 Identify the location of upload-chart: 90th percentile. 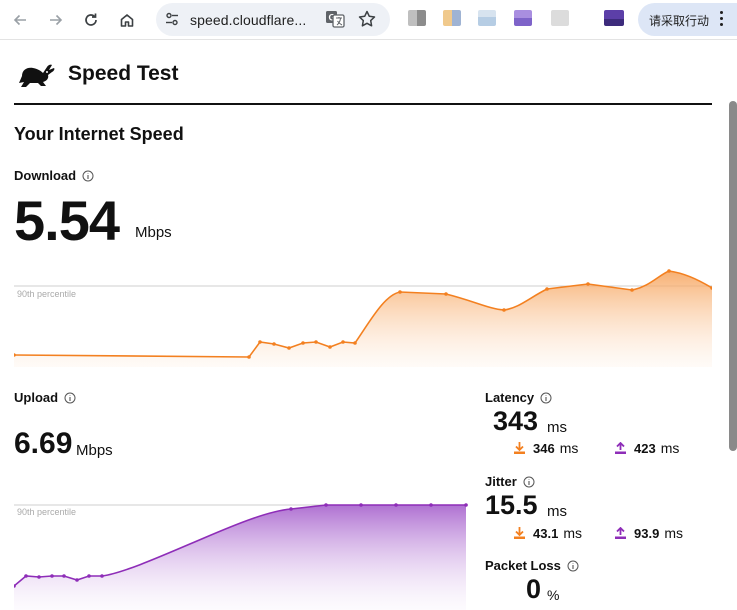
(241, 556).